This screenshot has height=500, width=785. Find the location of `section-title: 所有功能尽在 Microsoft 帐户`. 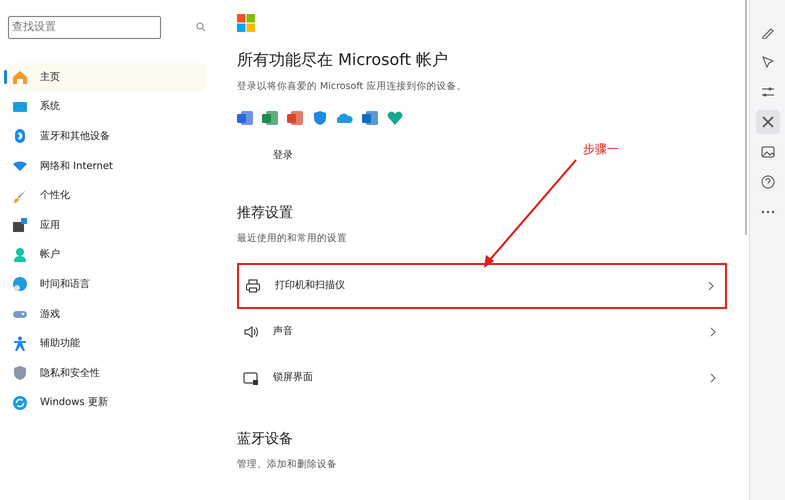

section-title: 所有功能尽在 Microsoft 帐户 is located at coordinates (343, 60).